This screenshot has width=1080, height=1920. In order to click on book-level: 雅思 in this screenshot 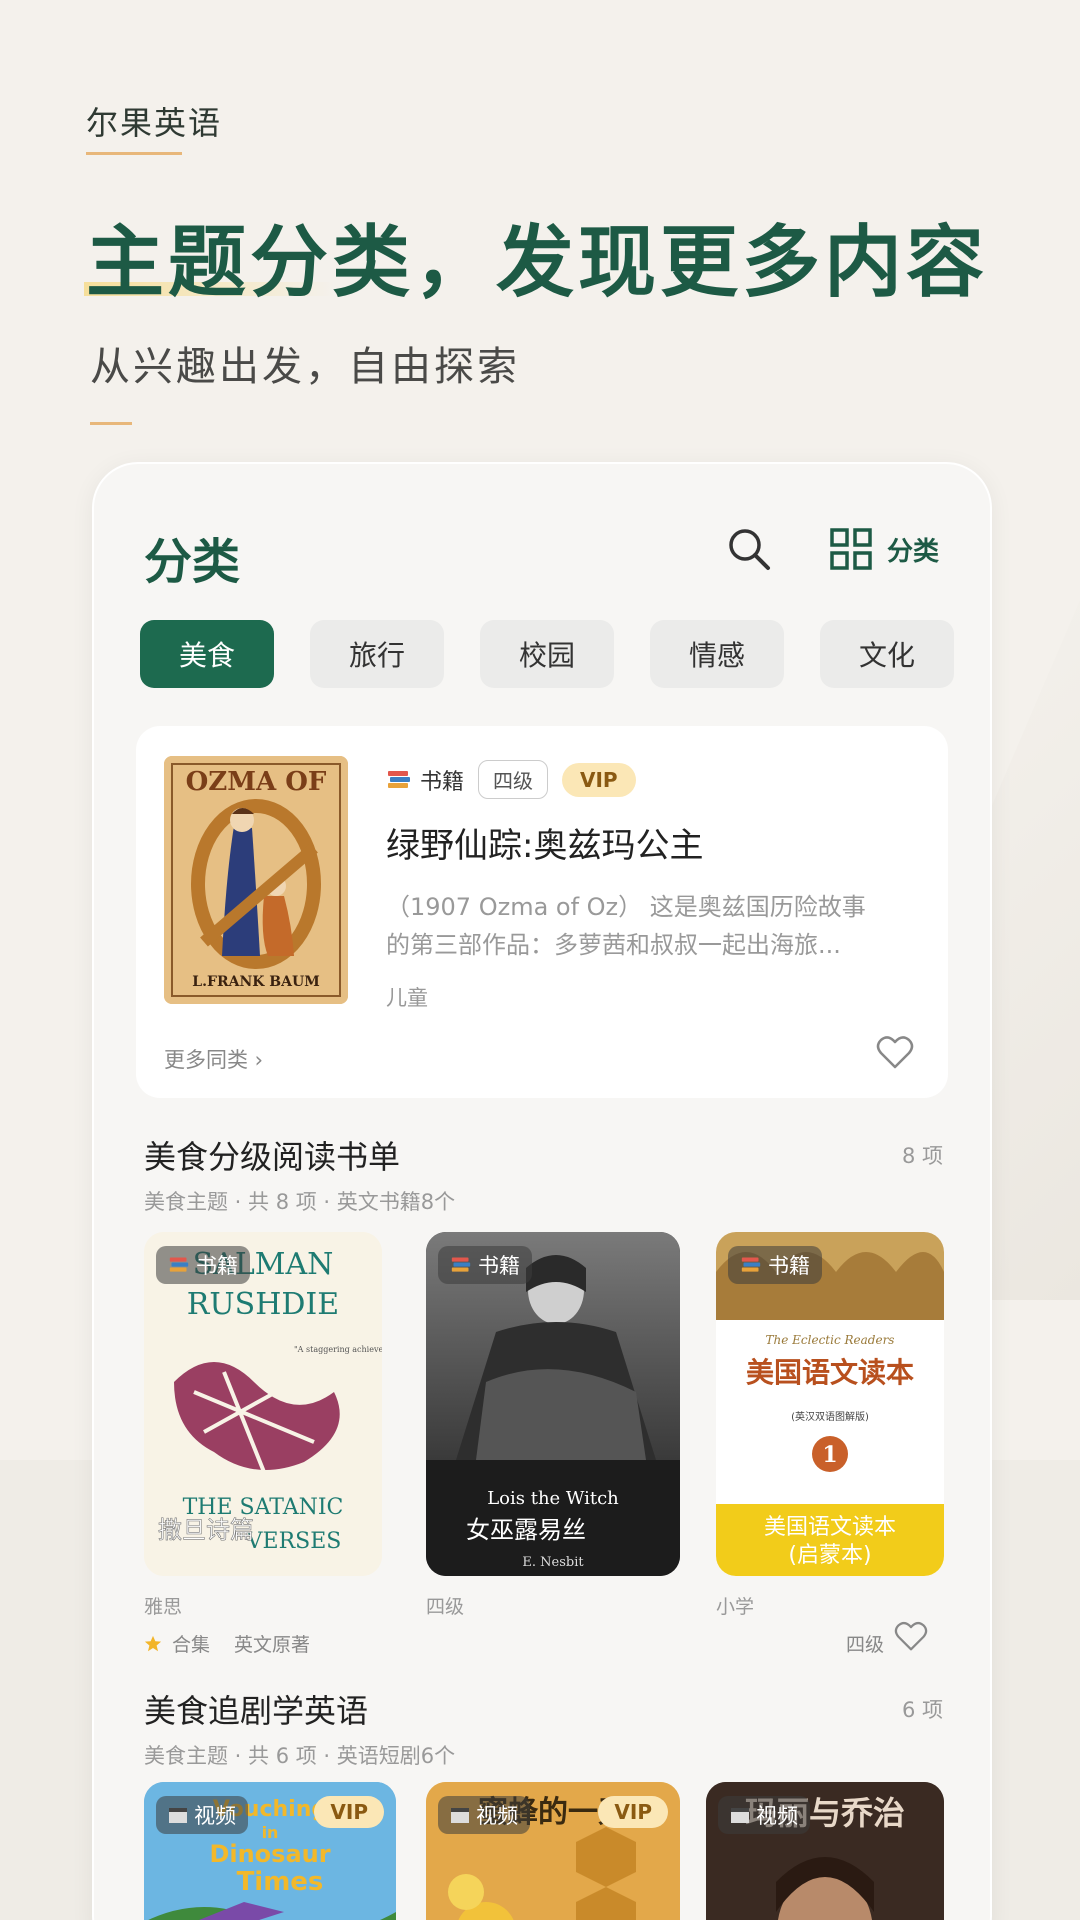, I will do `click(163, 1607)`.